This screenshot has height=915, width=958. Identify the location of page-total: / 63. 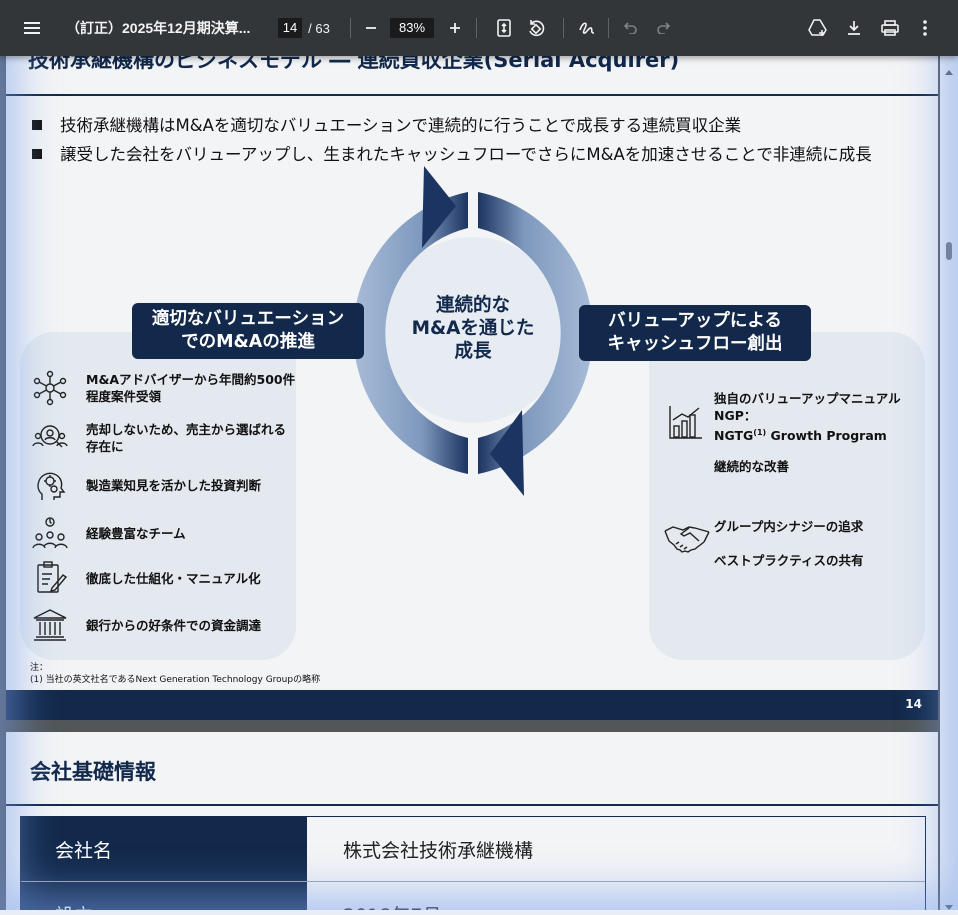
(319, 28).